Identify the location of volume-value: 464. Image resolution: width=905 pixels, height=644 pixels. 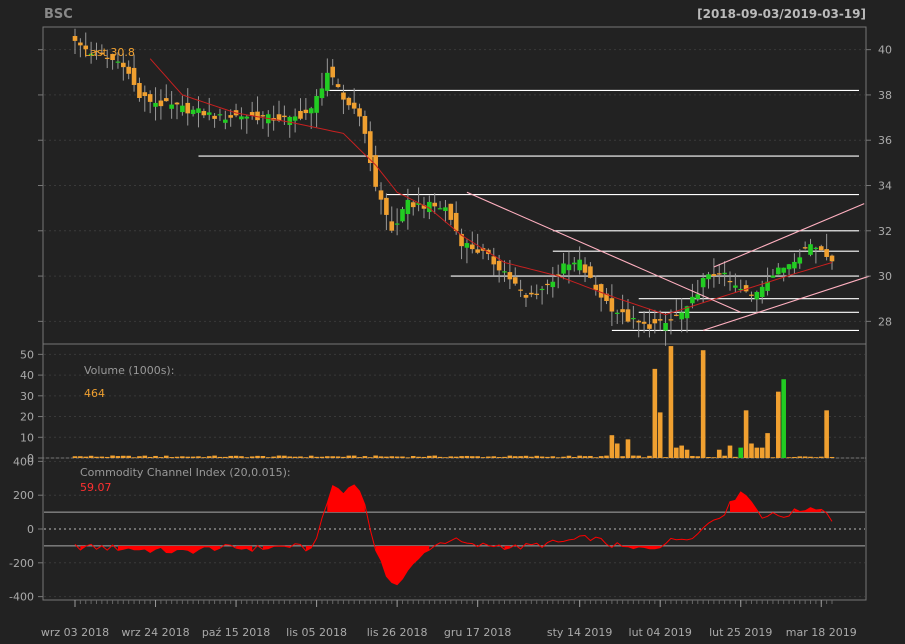
(94, 393).